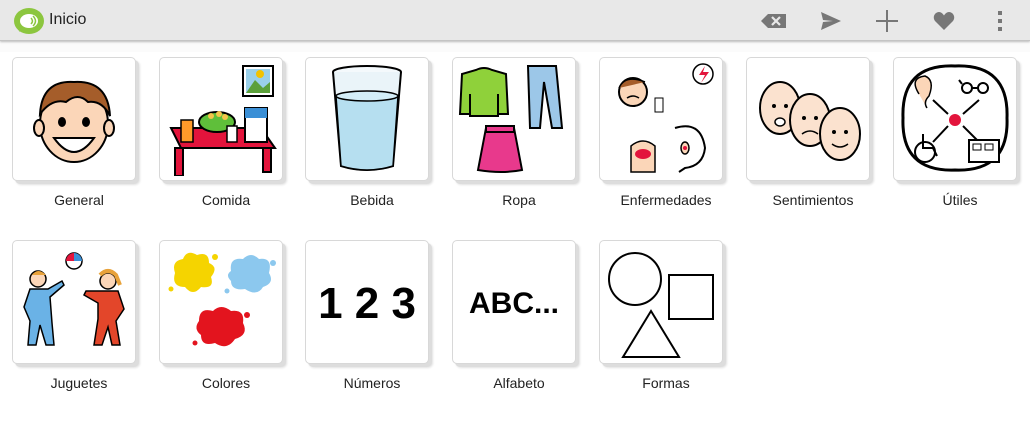  I want to click on numbers-text: 1 2 3, so click(367, 303).